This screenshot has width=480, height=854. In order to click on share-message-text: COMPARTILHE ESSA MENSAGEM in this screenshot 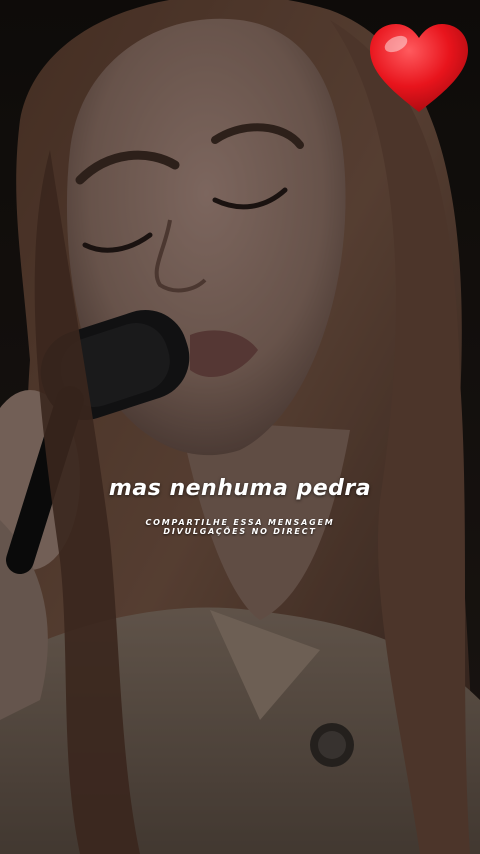, I will do `click(240, 522)`.